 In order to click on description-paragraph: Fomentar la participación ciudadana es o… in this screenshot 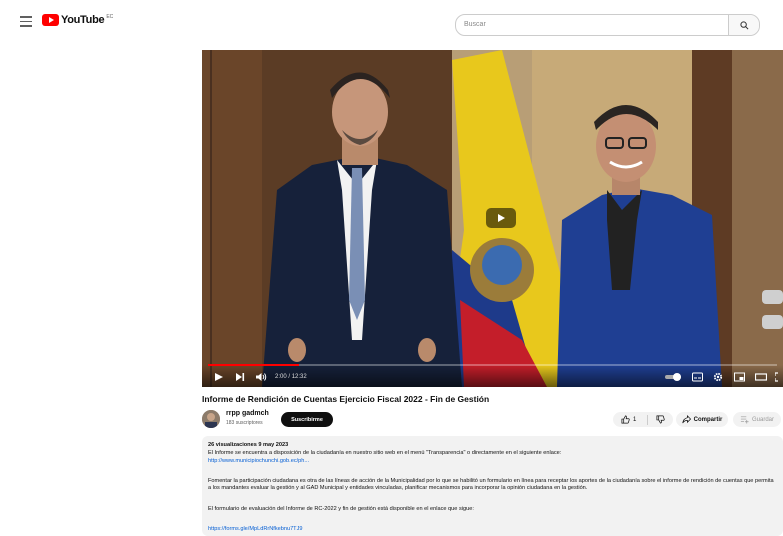, I will do `click(491, 485)`.